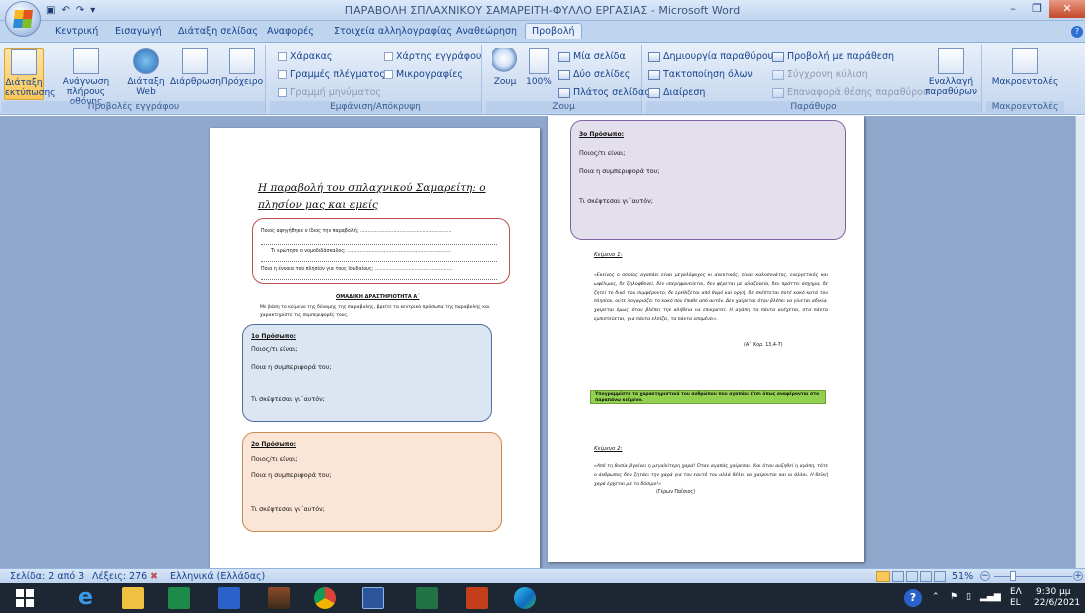 The height and width of the screenshot is (613, 1085). I want to click on web-view-icon, so click(912, 576).